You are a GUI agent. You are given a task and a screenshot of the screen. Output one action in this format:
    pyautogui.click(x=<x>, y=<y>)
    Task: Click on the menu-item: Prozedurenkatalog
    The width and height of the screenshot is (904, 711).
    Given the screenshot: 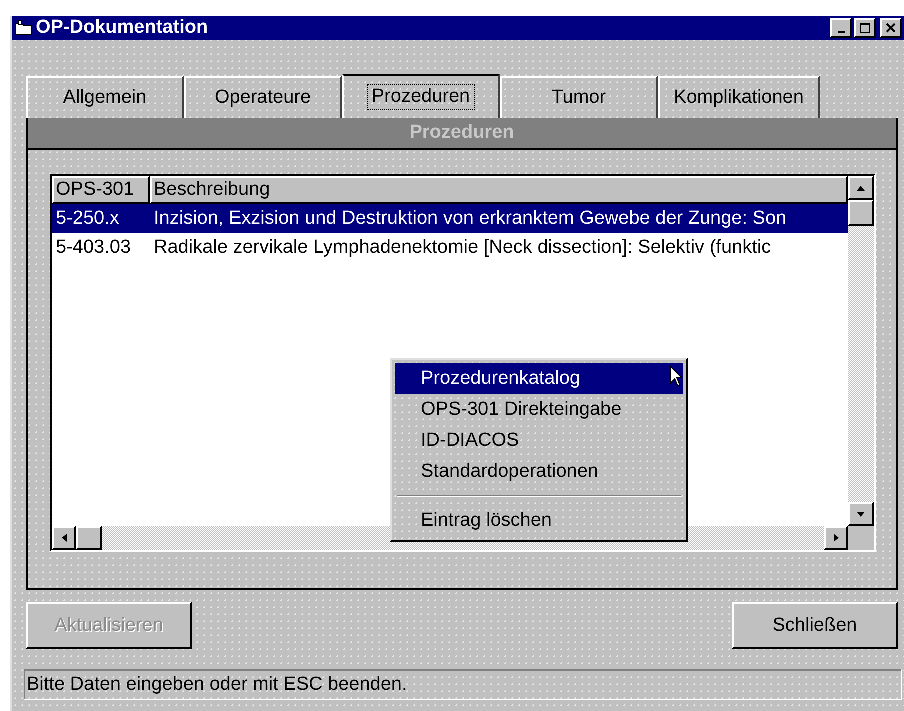 What is the action you would take?
    pyautogui.click(x=539, y=378)
    